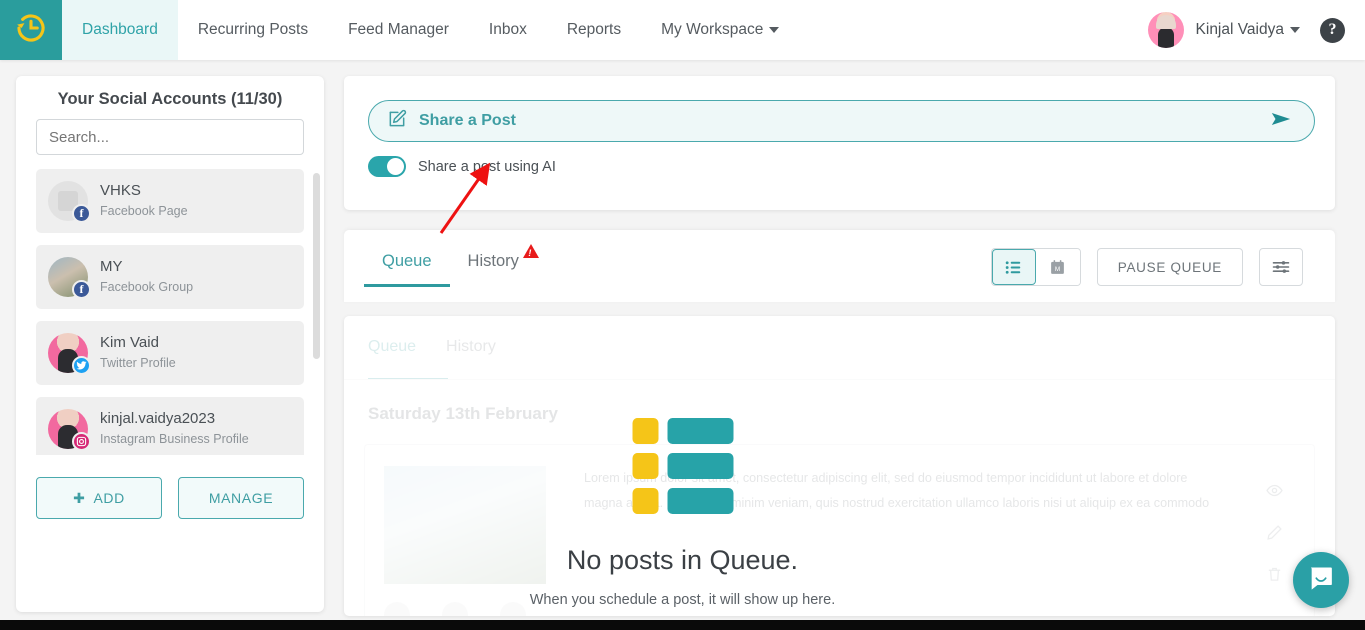  I want to click on intercom-chat-icon, so click(1321, 580).